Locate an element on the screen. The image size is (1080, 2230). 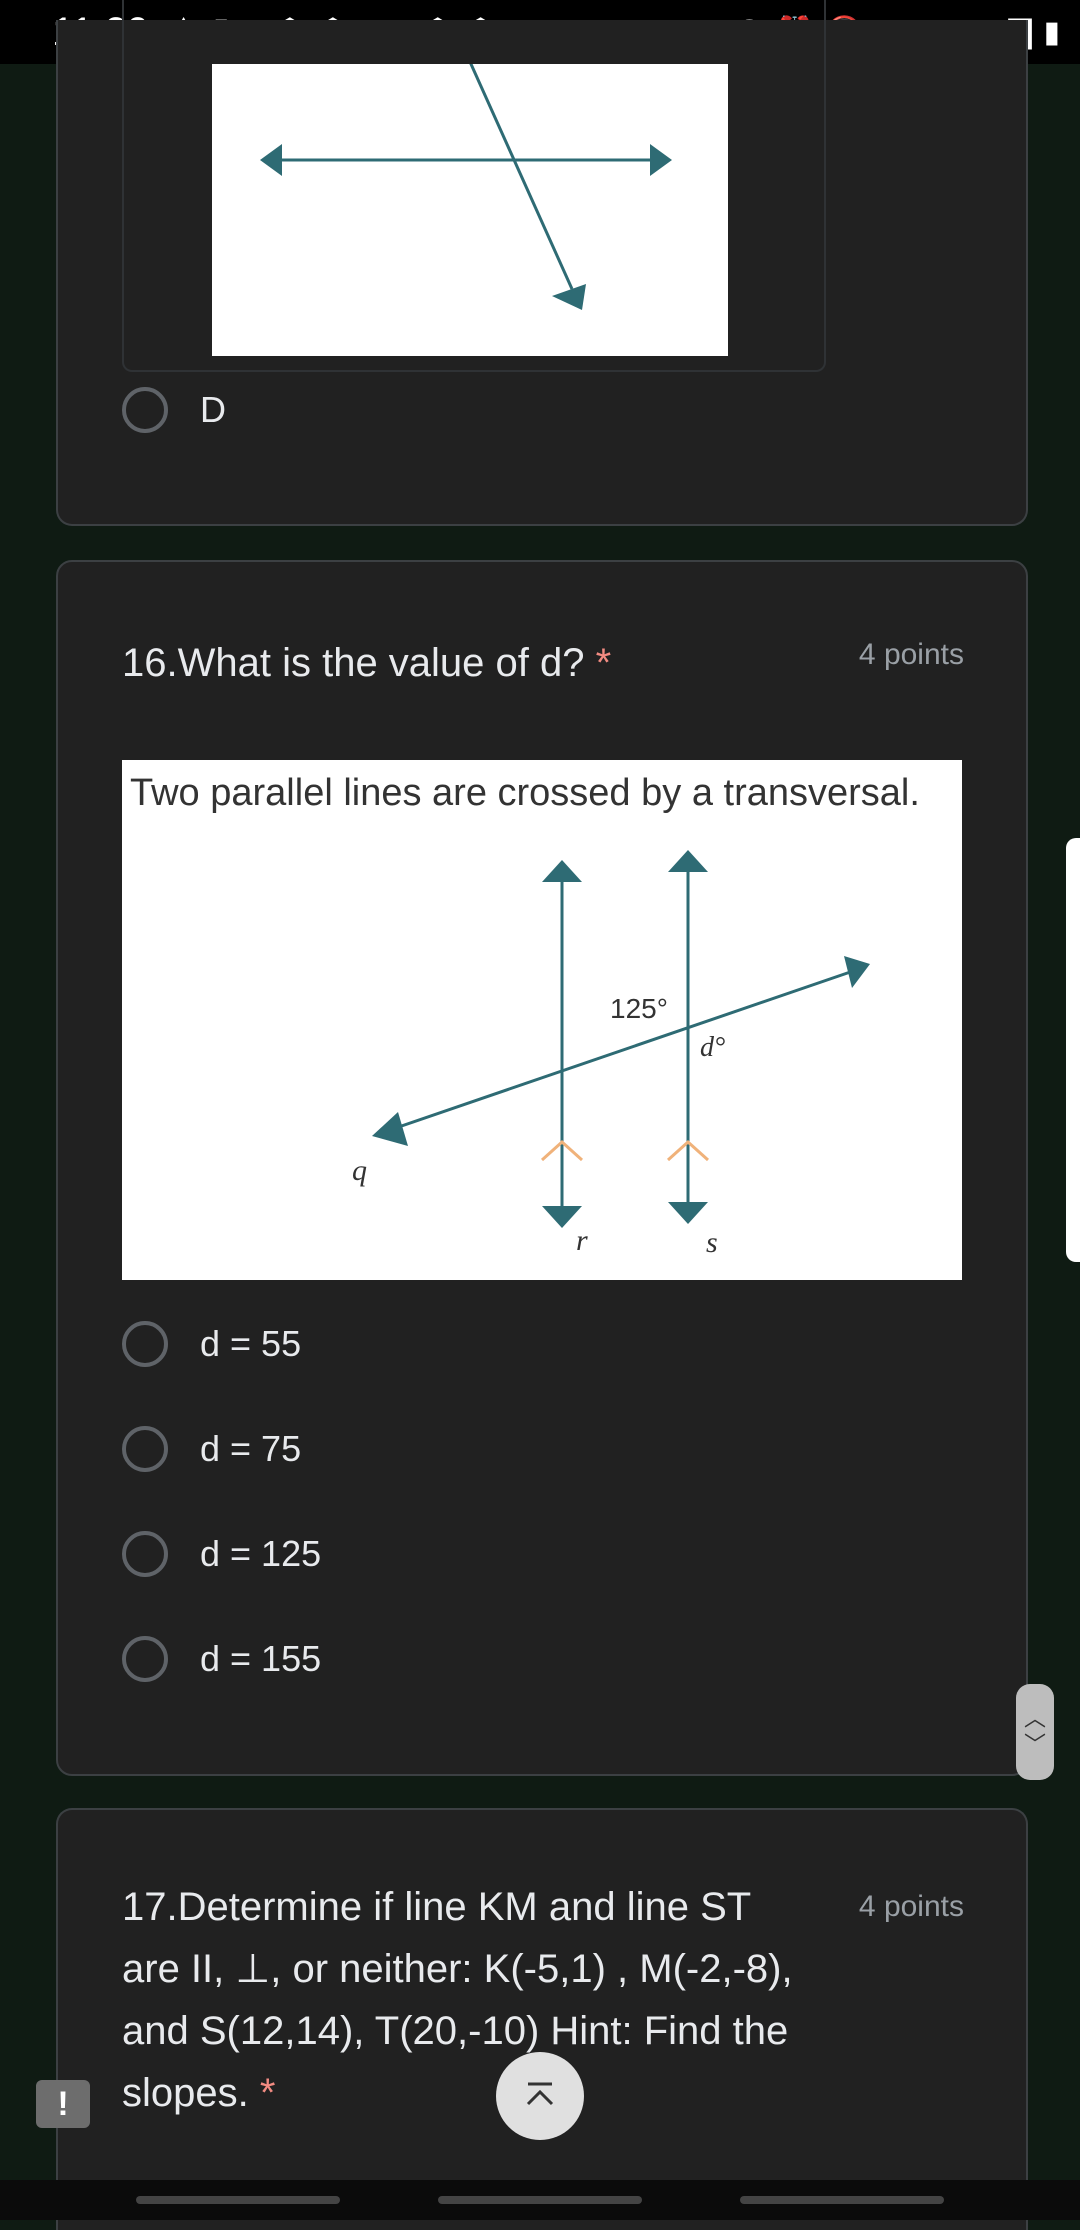
chevron-up-icon: ︿ is located at coordinates (1034, 1718).